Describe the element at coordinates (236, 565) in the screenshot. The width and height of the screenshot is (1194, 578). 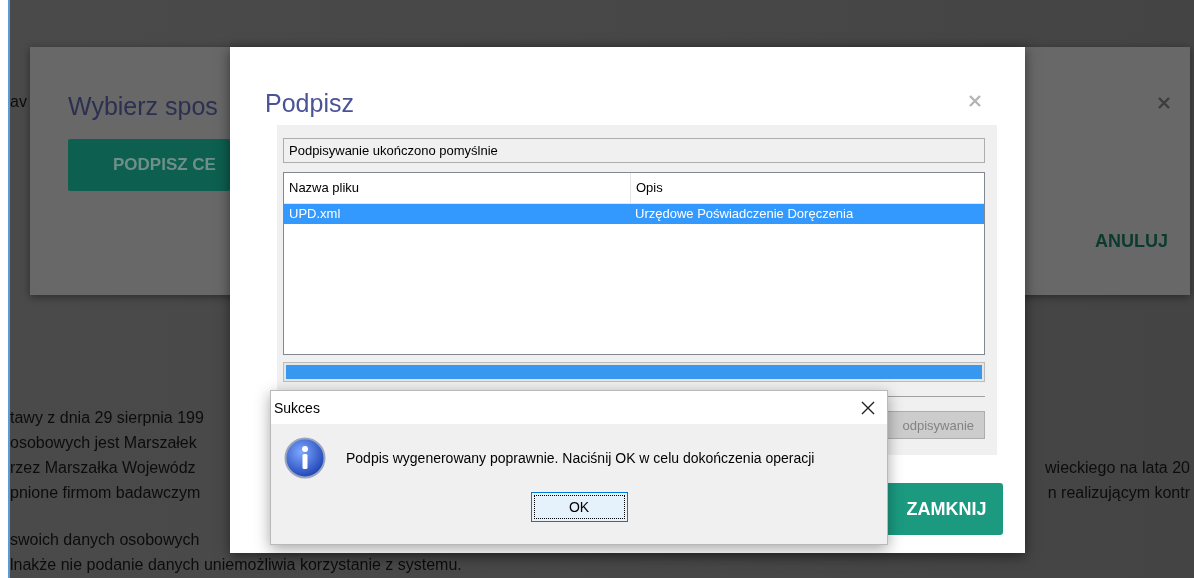
I see `page-text: lnakże nie podanie danych uniemożliwia korzystanie z systemu.` at that location.